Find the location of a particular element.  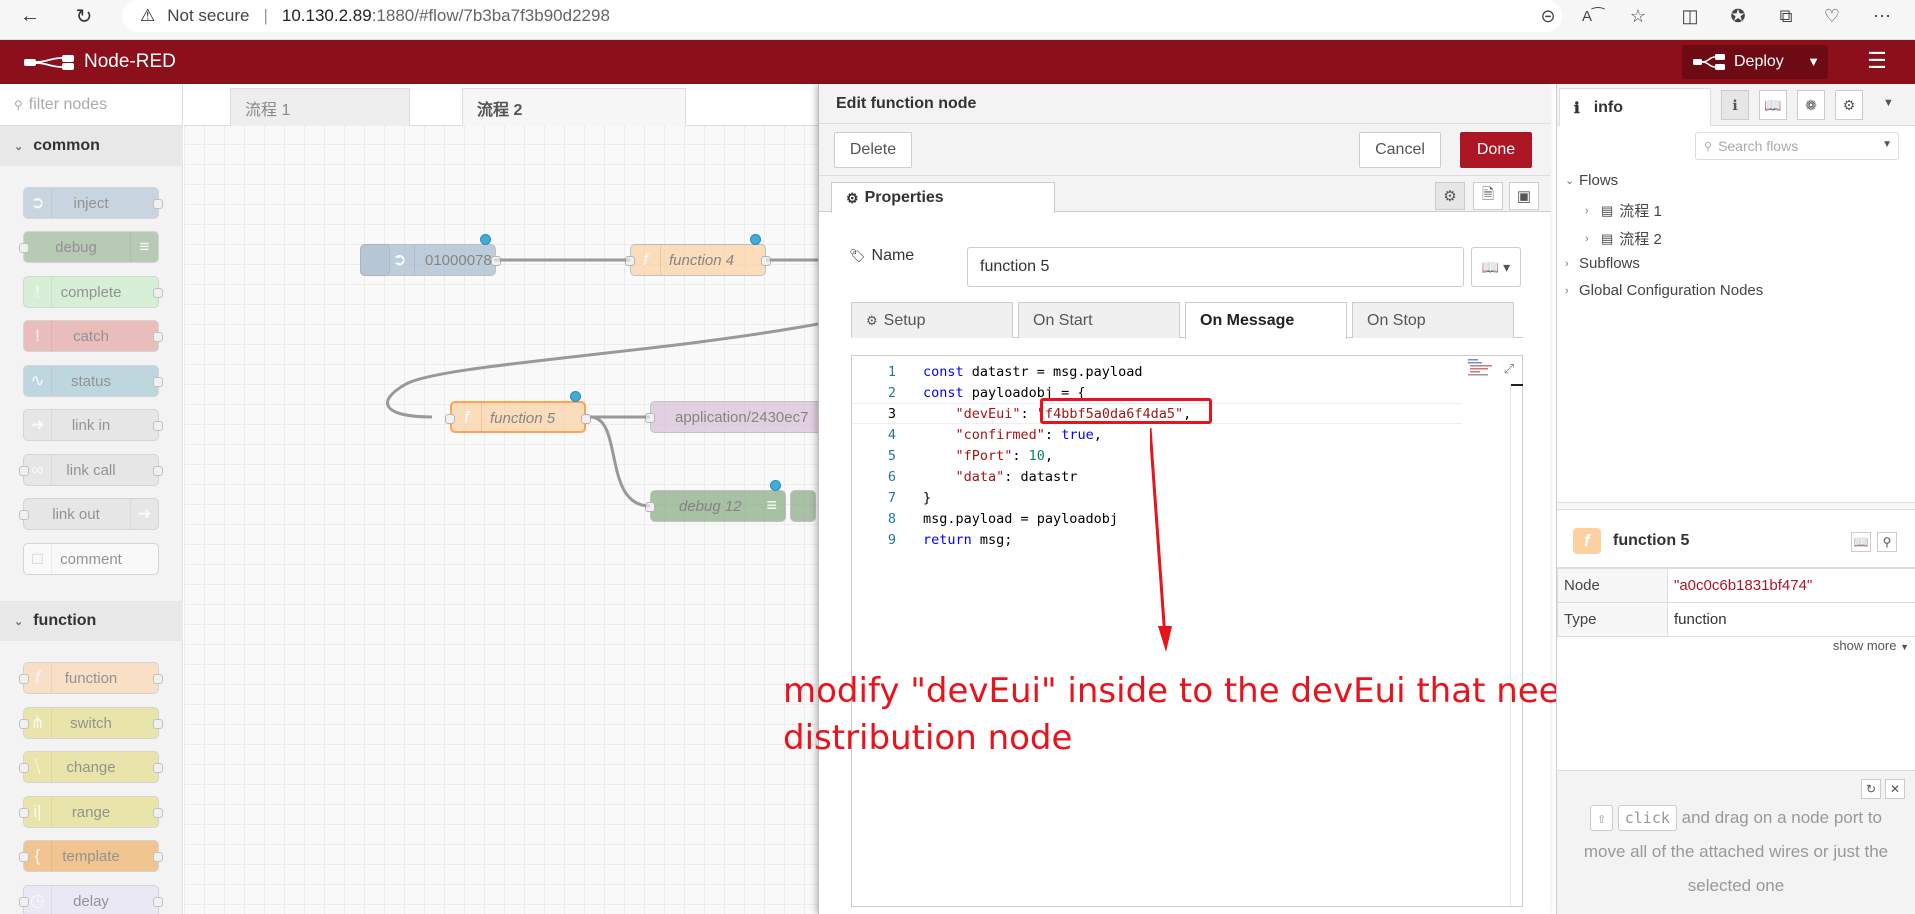

tab-description: 🗎 is located at coordinates (1488, 196).